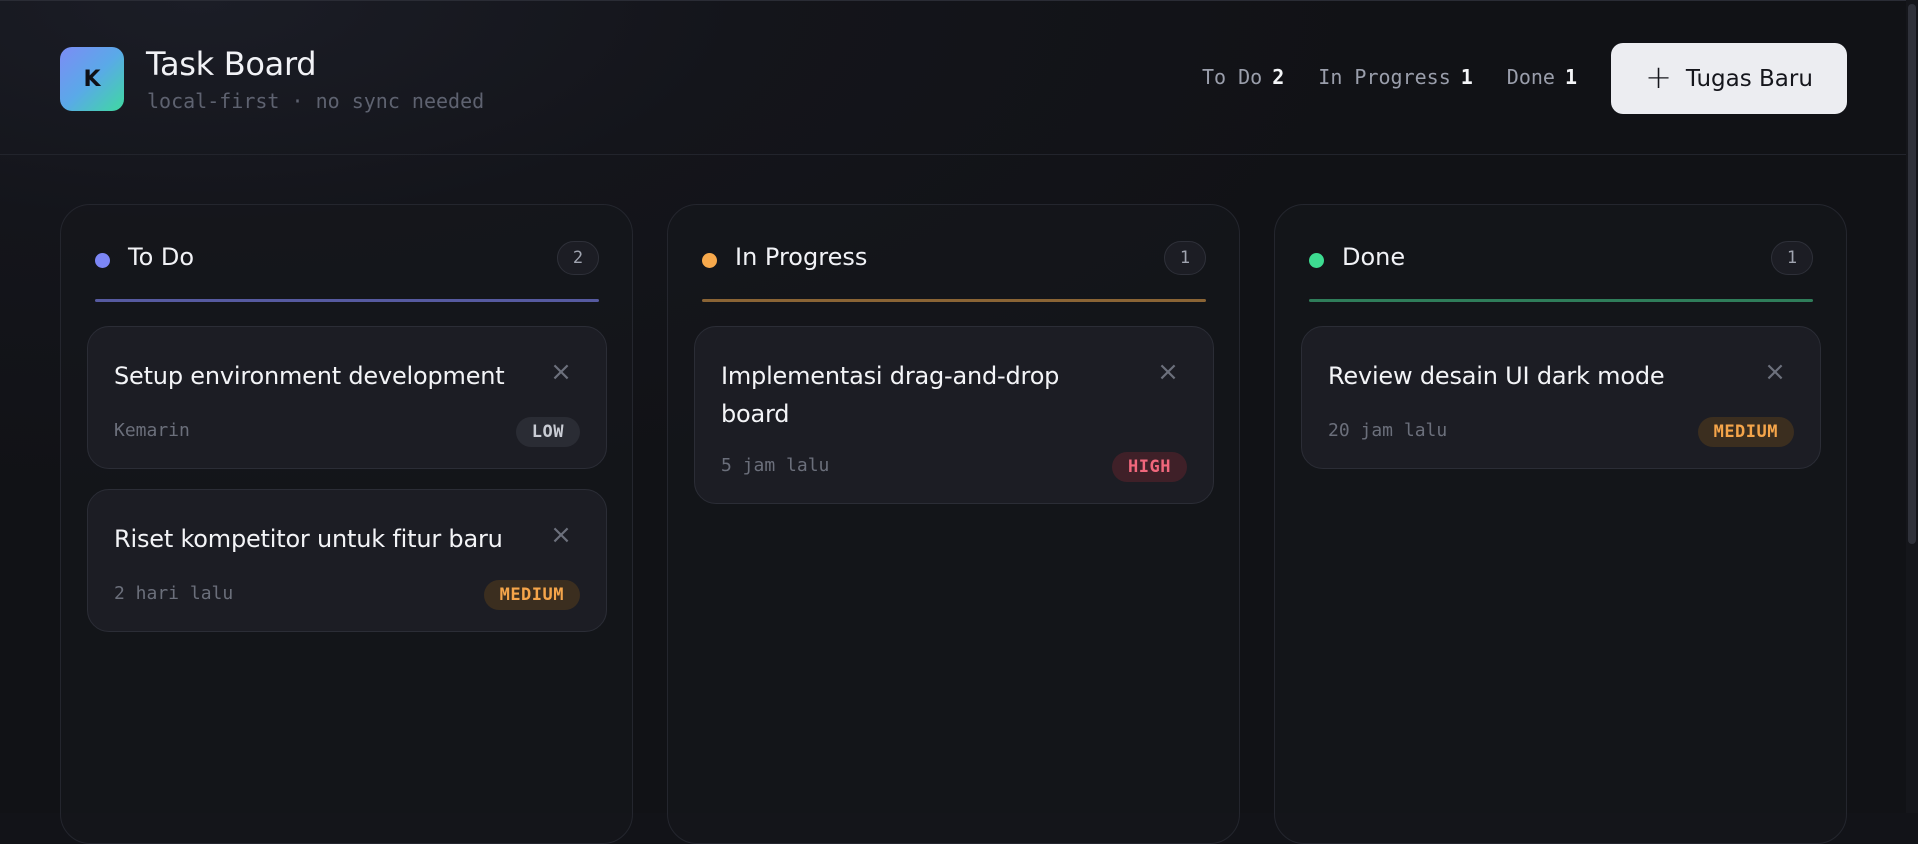 The width and height of the screenshot is (1918, 844). I want to click on app-logo: K, so click(92, 79).